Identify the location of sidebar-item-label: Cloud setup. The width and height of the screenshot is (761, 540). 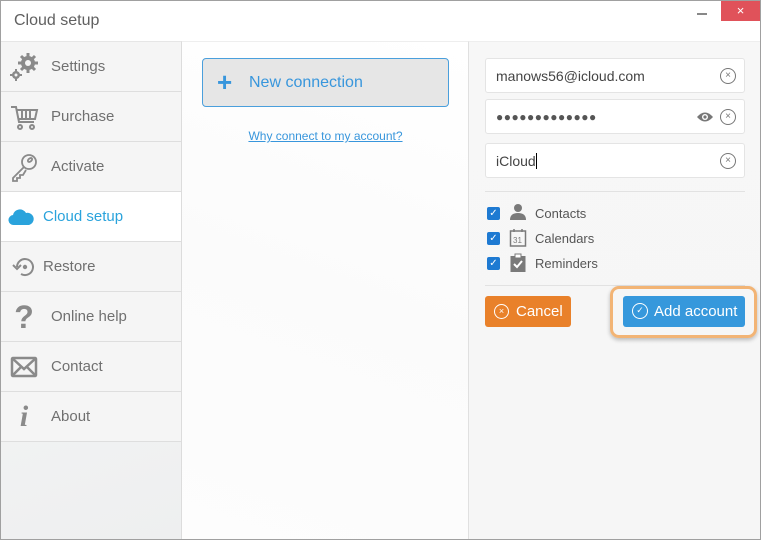
(83, 216).